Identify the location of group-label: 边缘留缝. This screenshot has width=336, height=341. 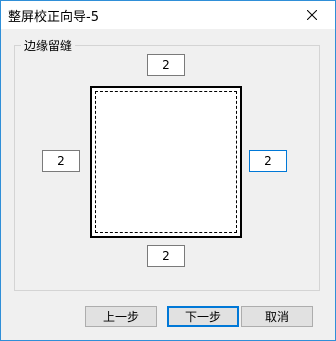
(48, 45).